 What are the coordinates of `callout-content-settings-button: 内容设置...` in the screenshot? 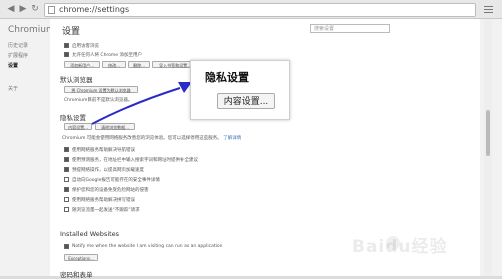 It's located at (246, 101).